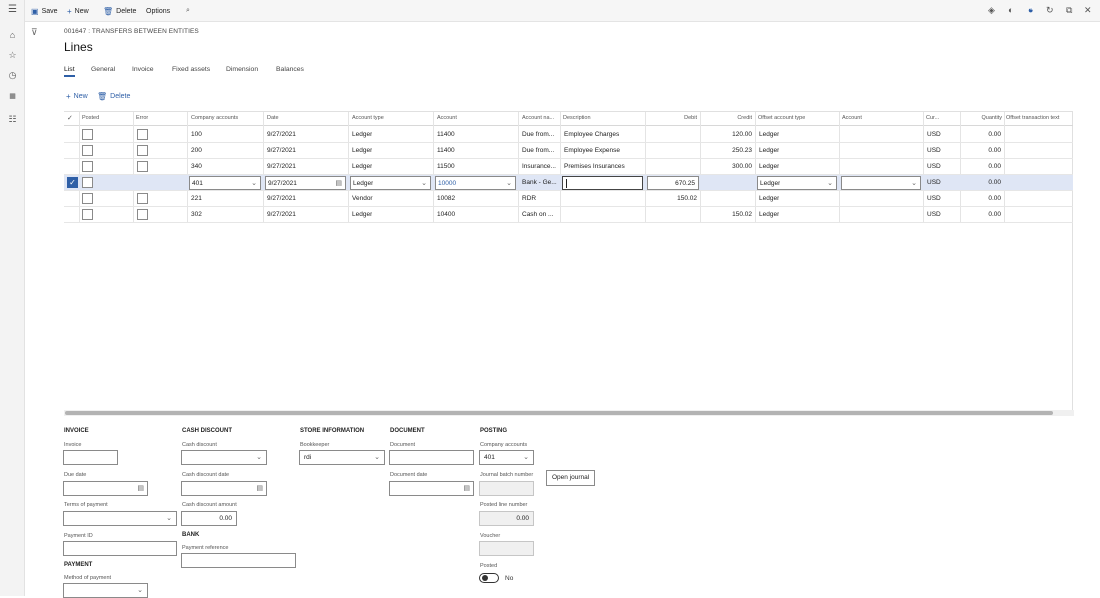  Describe the element at coordinates (506, 457) in the screenshot. I see `company-accounts-select: 401 ⌄` at that location.